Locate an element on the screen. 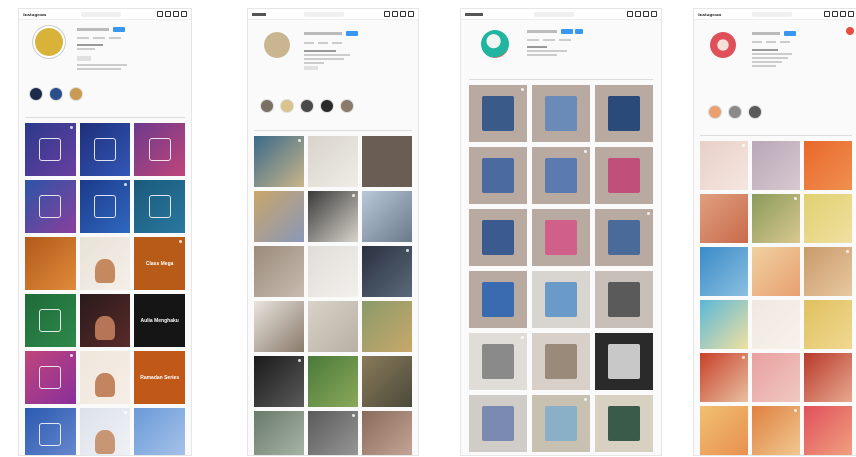 The image size is (856, 457). post-tile: Ramadan Series is located at coordinates (159, 377).